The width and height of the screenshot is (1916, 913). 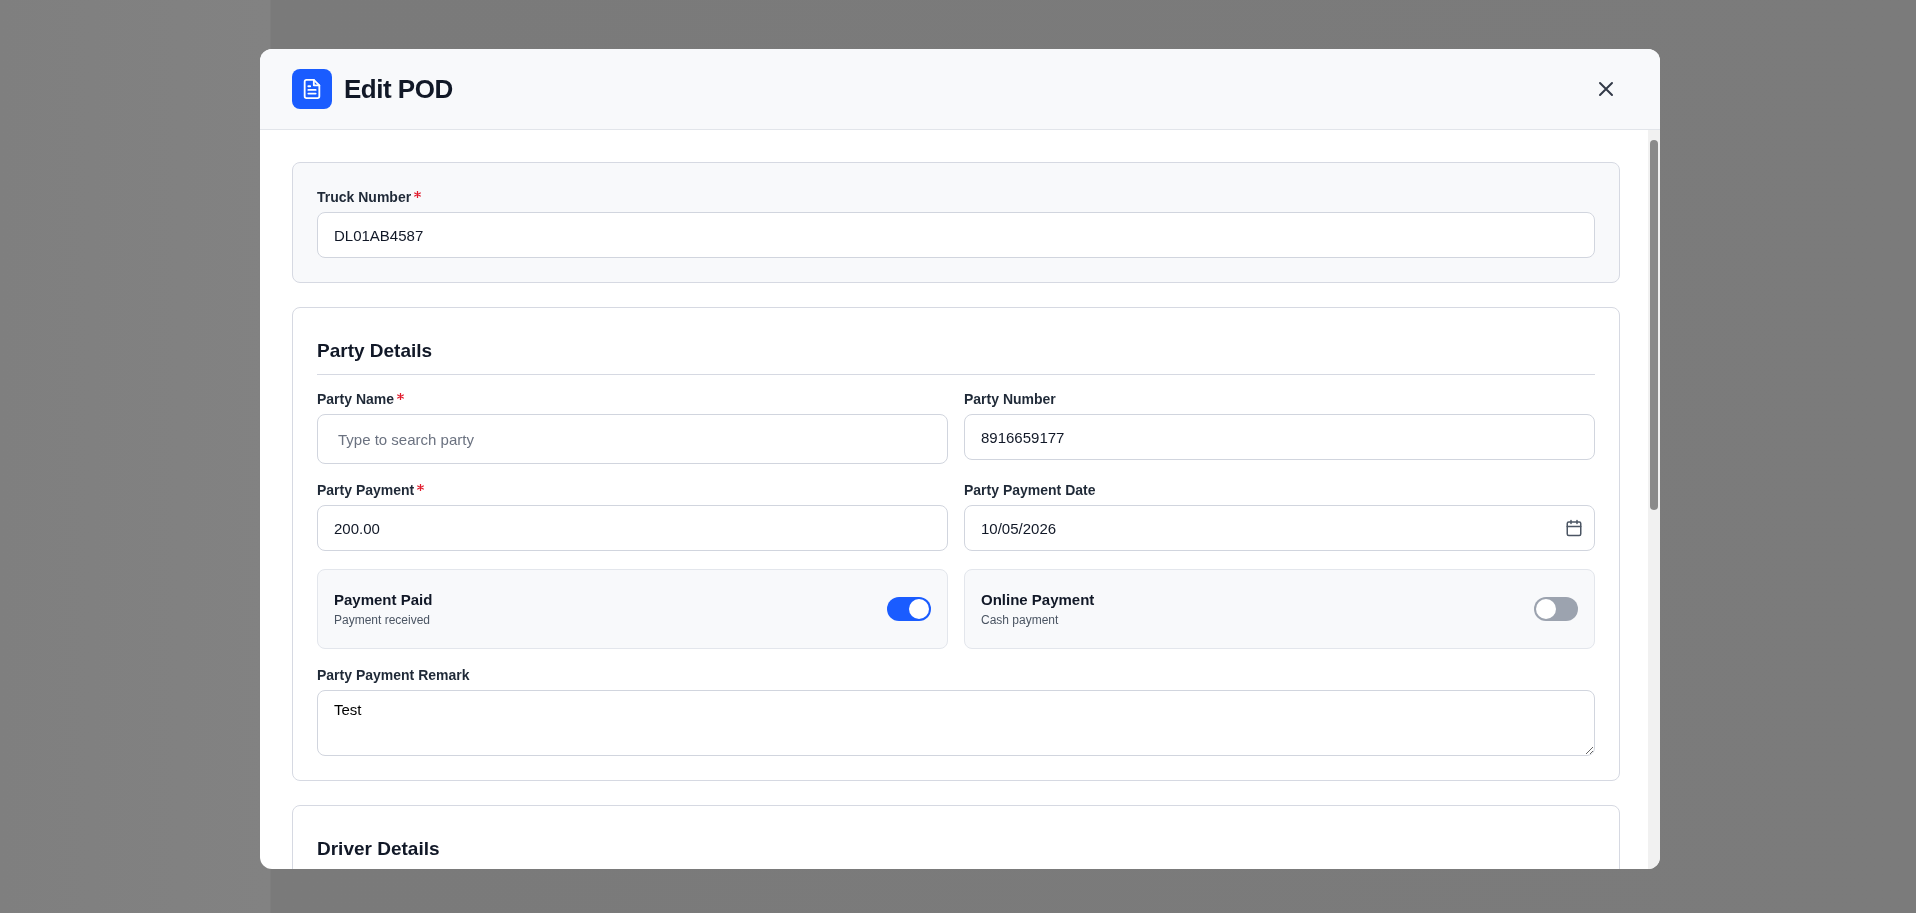 What do you see at coordinates (1030, 490) in the screenshot?
I see `field-label: Party Payment Date` at bounding box center [1030, 490].